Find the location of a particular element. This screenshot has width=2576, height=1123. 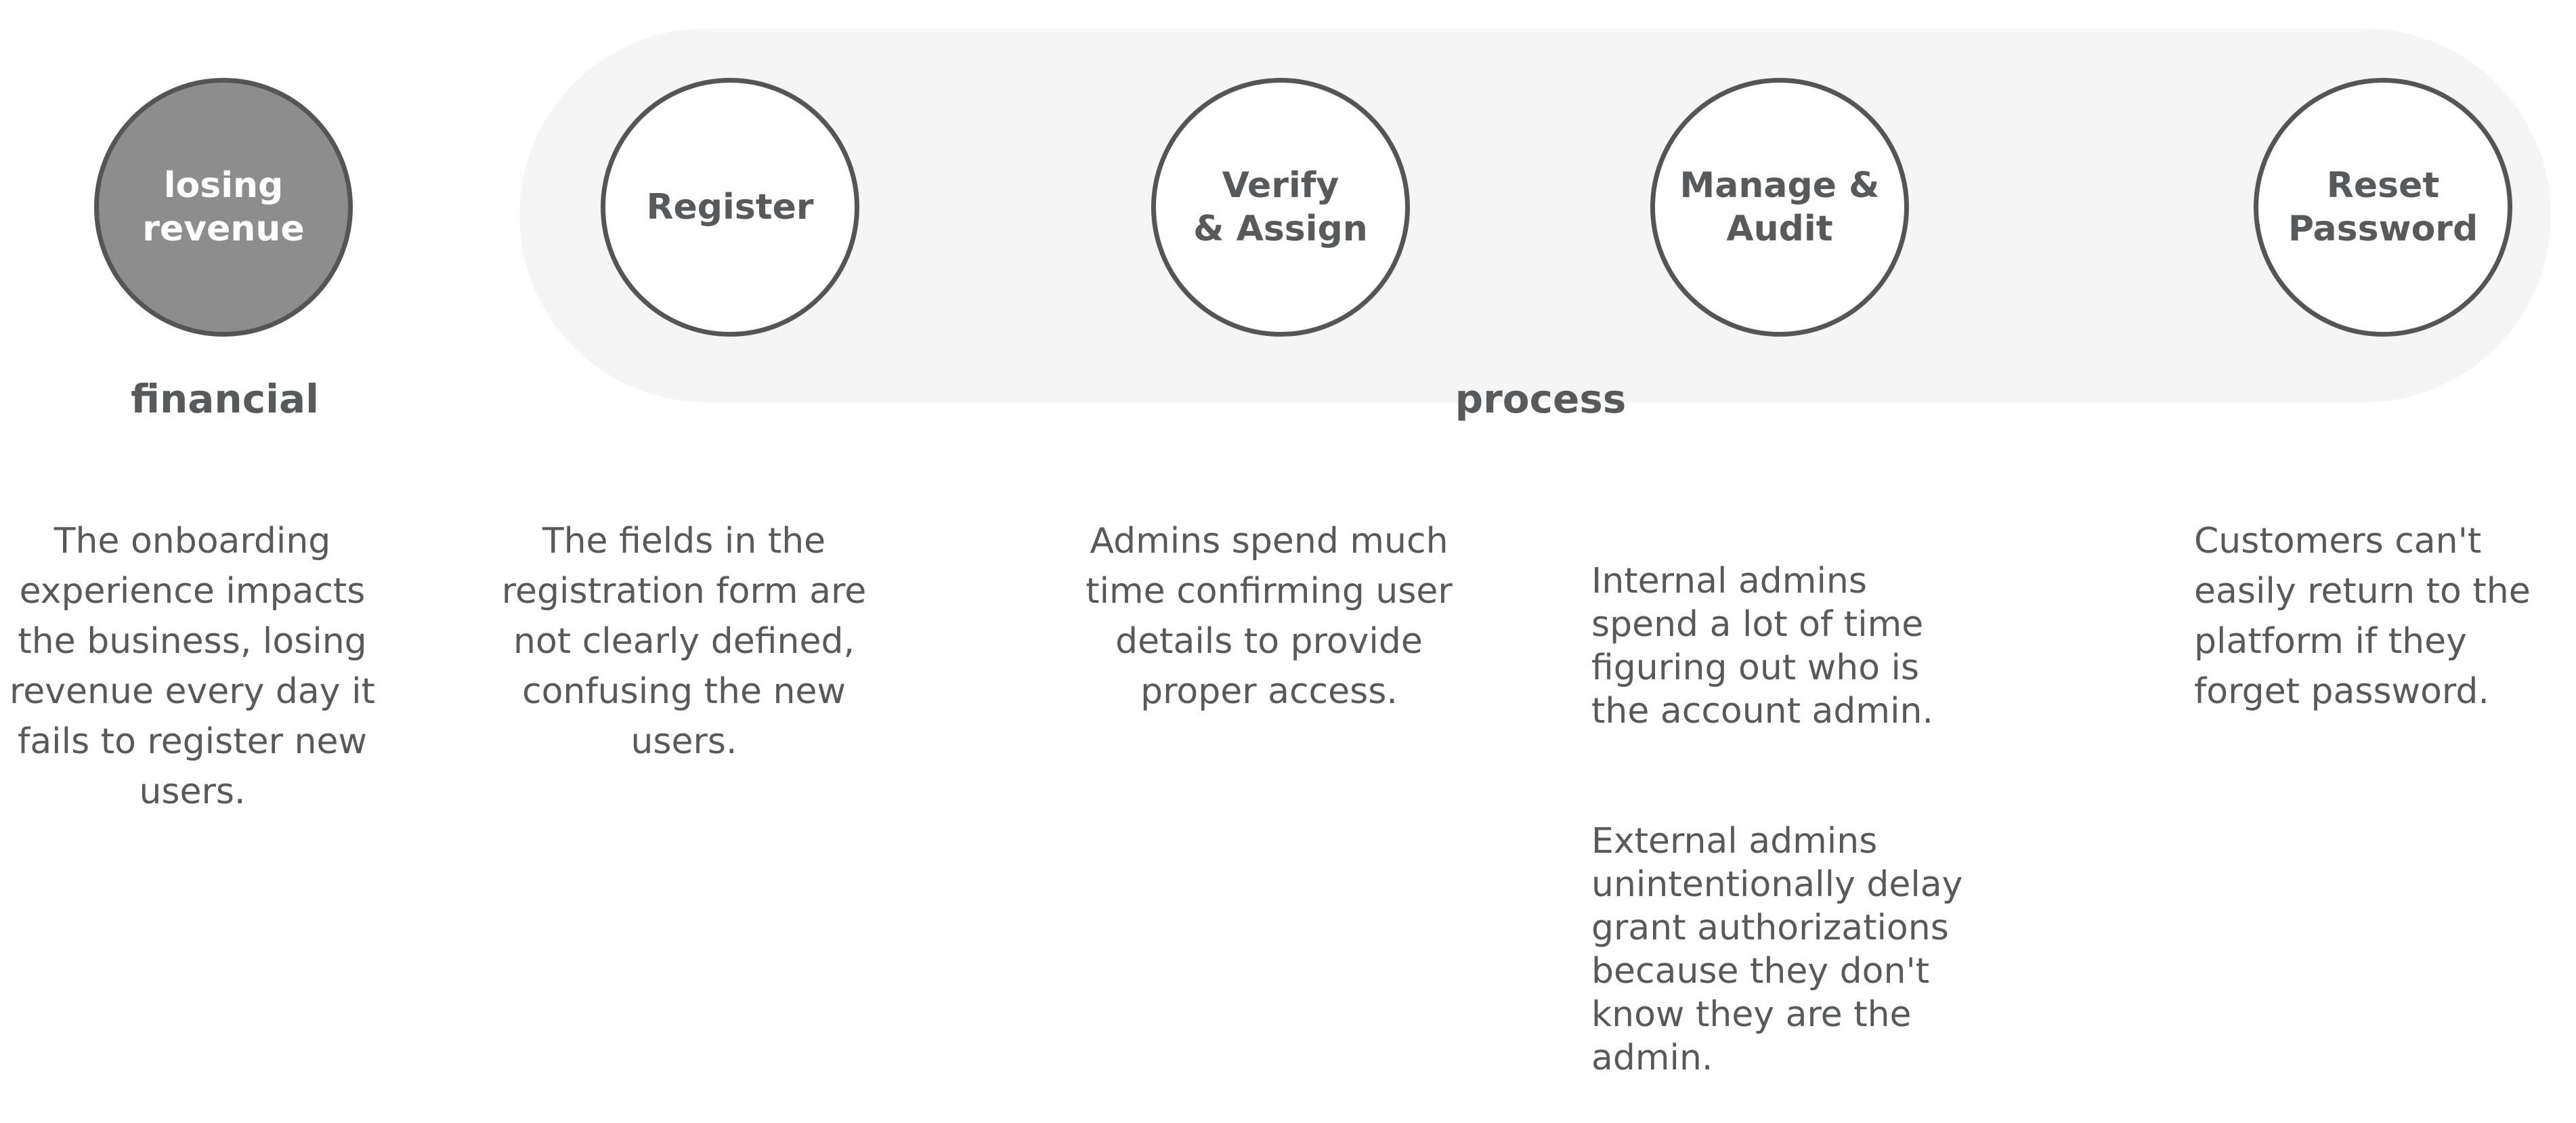

financial-group-label: financial is located at coordinates (225, 399).